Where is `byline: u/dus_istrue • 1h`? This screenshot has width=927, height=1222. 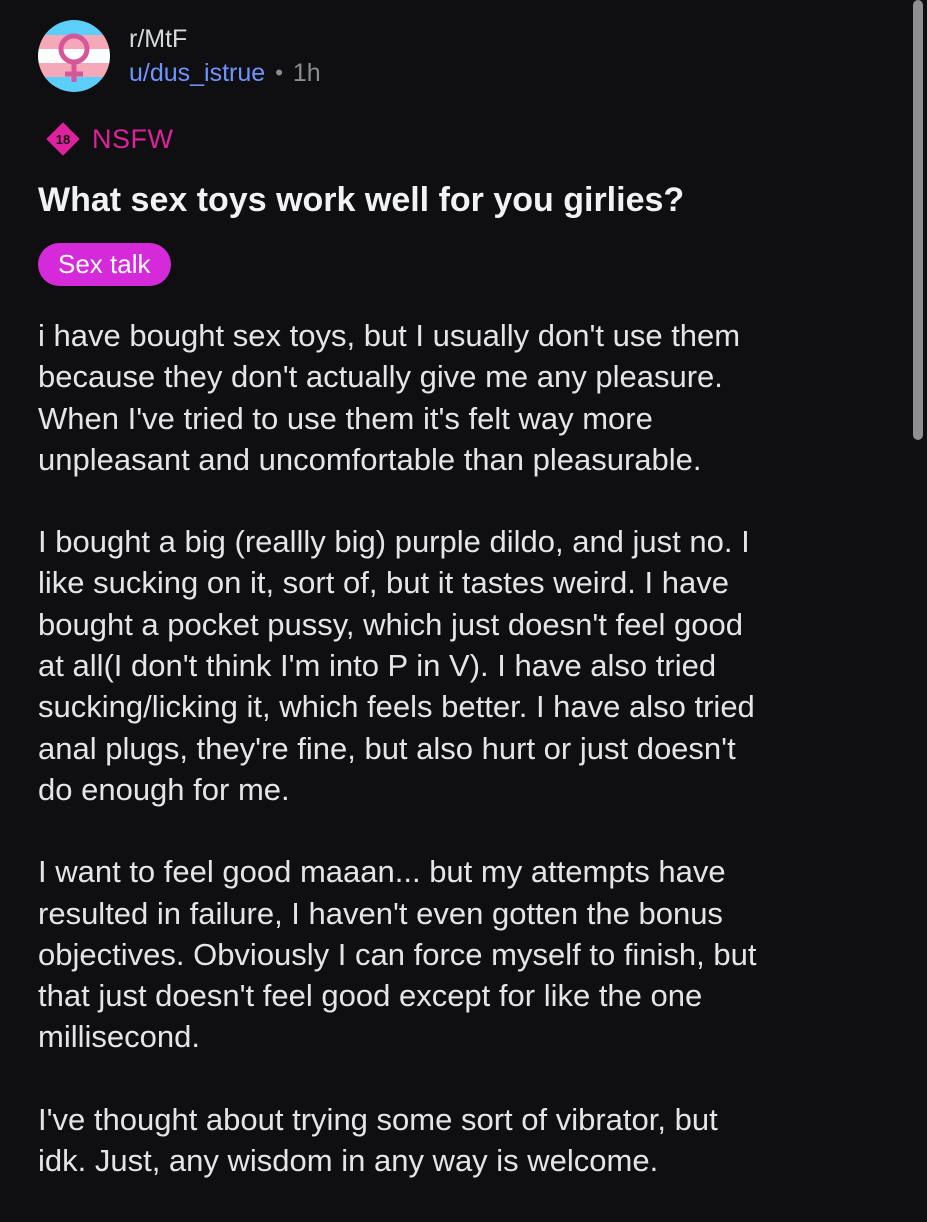 byline: u/dus_istrue • 1h is located at coordinates (225, 73).